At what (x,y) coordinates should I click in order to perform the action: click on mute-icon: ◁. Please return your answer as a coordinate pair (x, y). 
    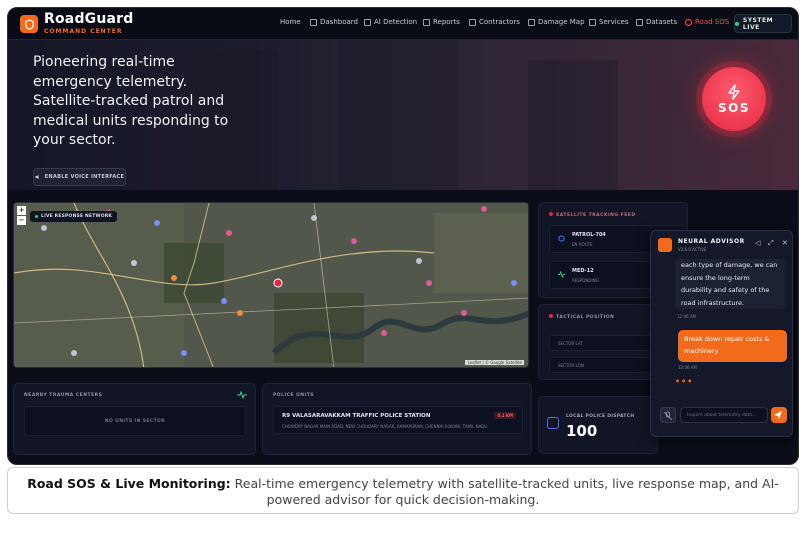
    Looking at the image, I should click on (757, 243).